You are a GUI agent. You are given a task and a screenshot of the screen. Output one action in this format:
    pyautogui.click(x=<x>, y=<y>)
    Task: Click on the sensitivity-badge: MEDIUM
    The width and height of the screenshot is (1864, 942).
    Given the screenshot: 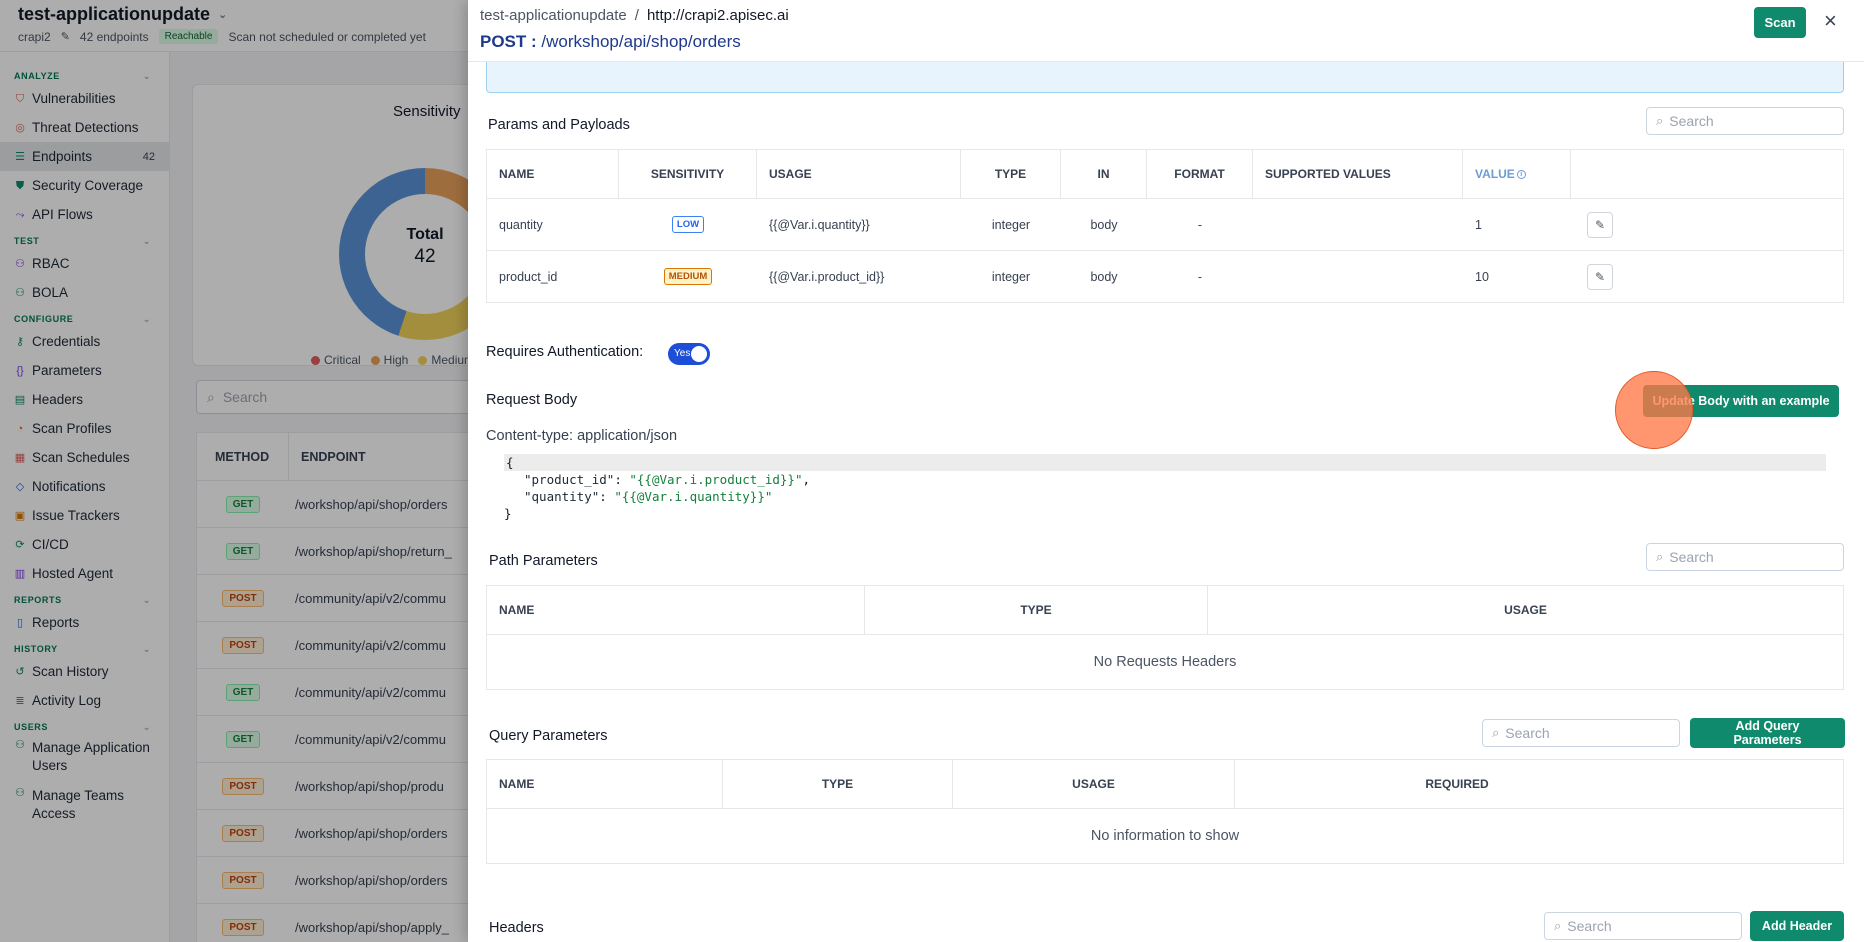 What is the action you would take?
    pyautogui.click(x=688, y=276)
    